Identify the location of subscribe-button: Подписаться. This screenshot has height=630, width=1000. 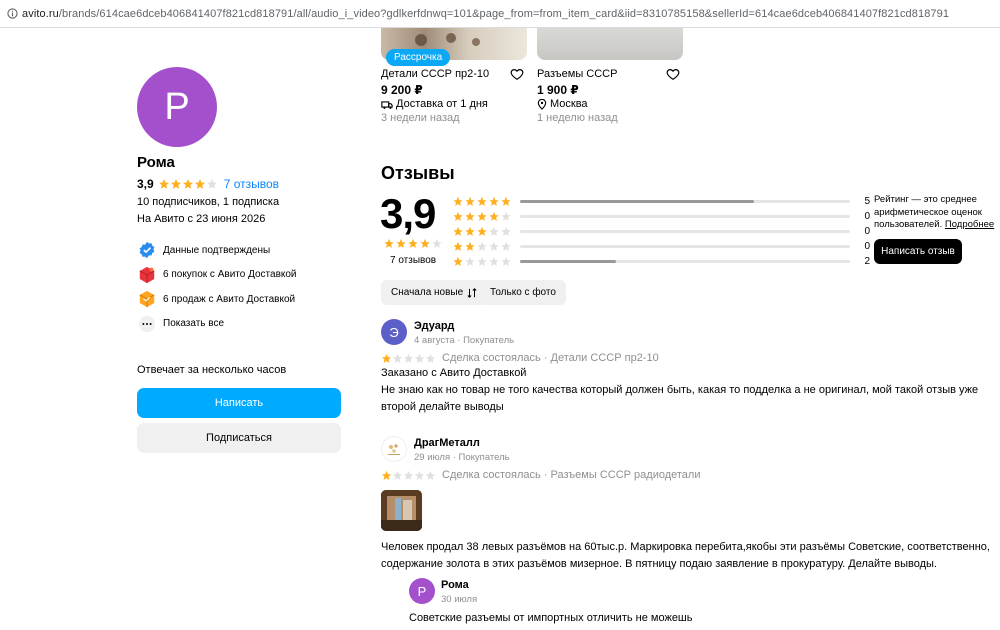
(239, 438).